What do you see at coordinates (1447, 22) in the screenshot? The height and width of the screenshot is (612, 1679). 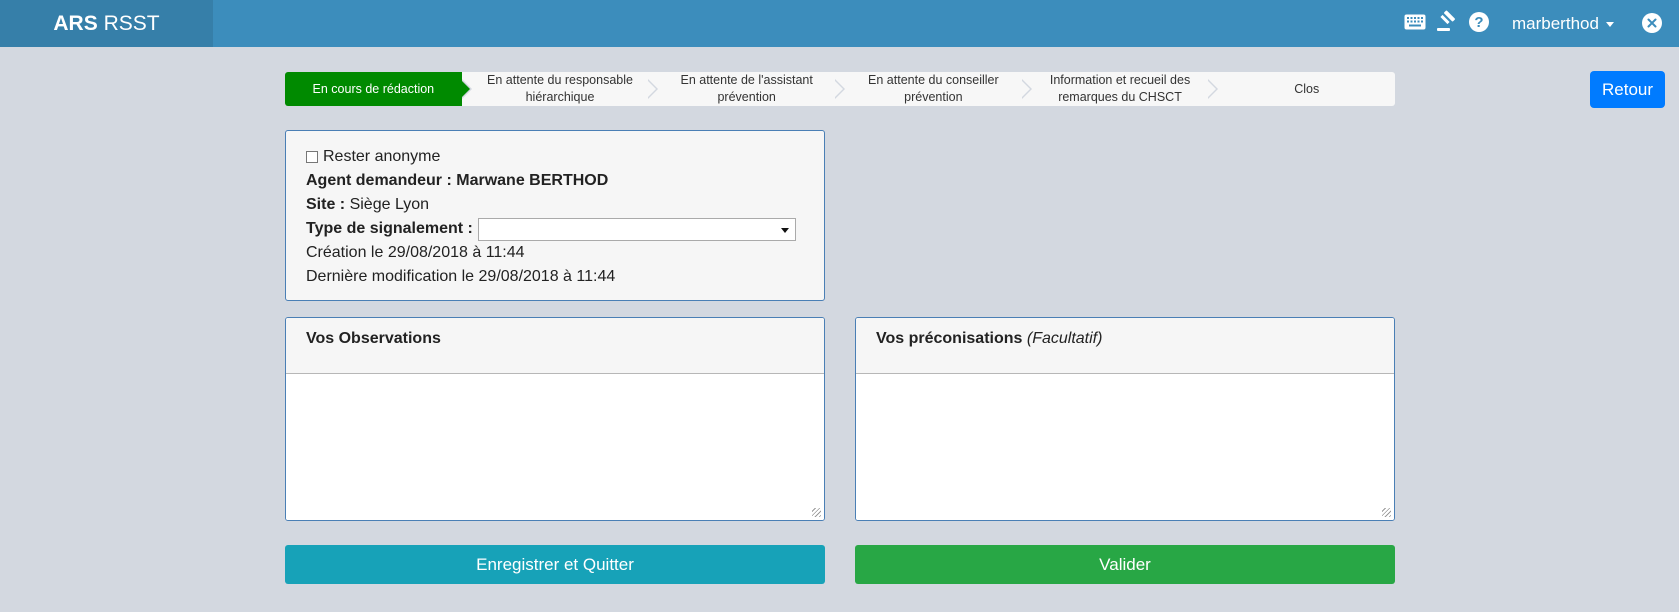 I see `gavel-icon` at bounding box center [1447, 22].